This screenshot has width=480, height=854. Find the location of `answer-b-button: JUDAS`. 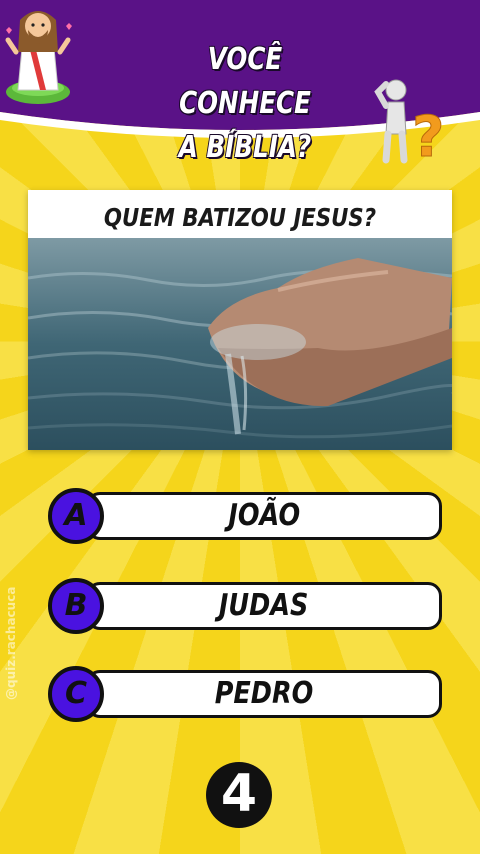

answer-b-button: JUDAS is located at coordinates (264, 606).